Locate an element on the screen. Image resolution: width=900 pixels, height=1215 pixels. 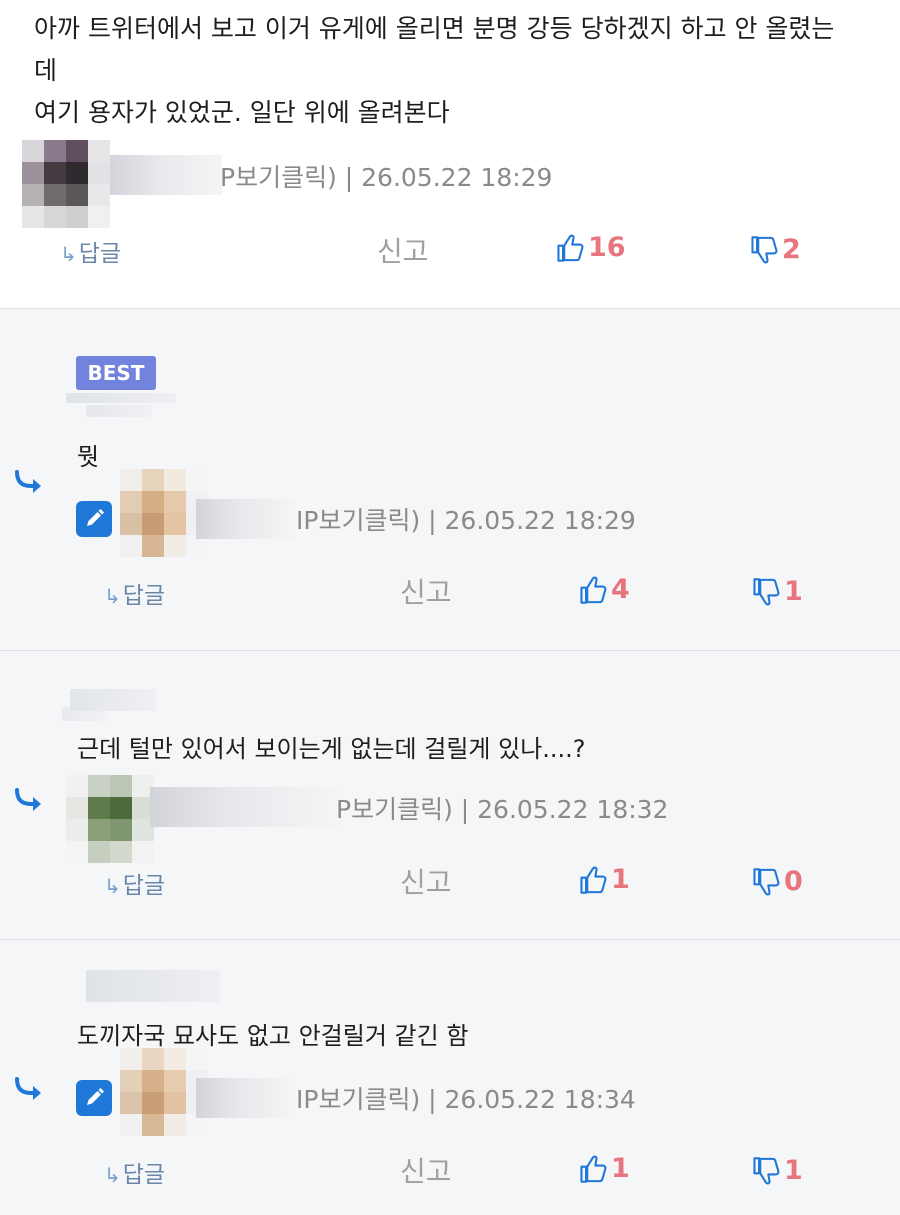
comment-actions: ↳답글 신고 1 1 is located at coordinates (450, 1168).